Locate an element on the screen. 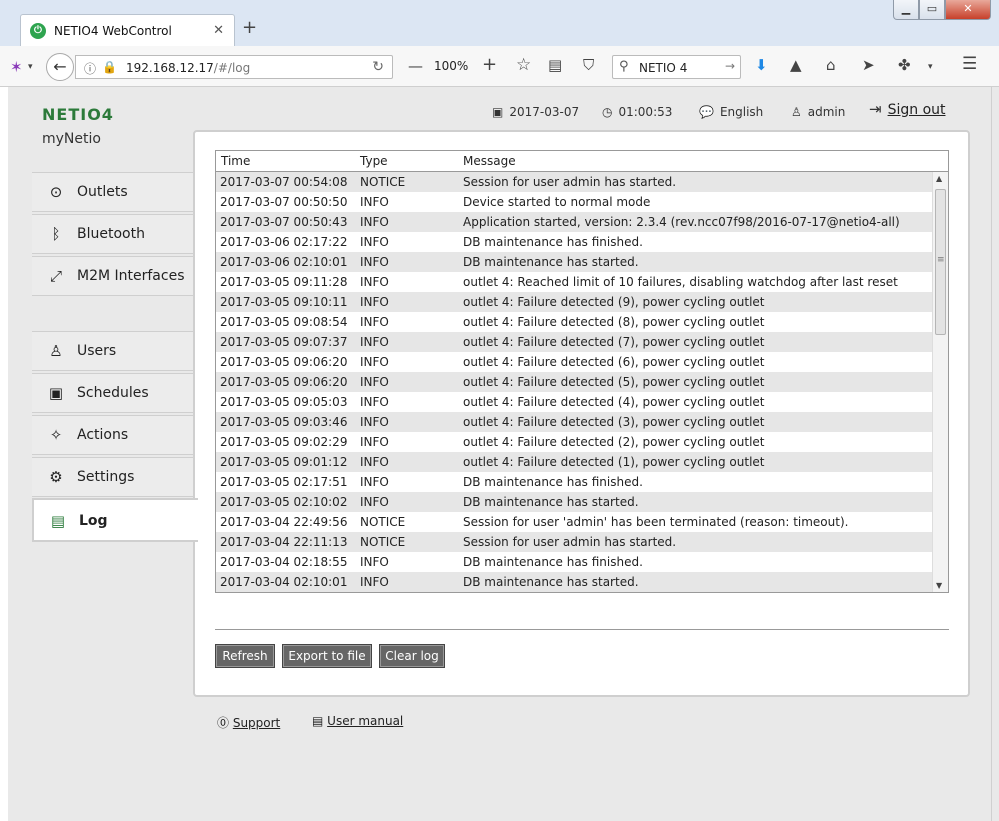  overflow-arrow-icon: ▾ is located at coordinates (930, 67).